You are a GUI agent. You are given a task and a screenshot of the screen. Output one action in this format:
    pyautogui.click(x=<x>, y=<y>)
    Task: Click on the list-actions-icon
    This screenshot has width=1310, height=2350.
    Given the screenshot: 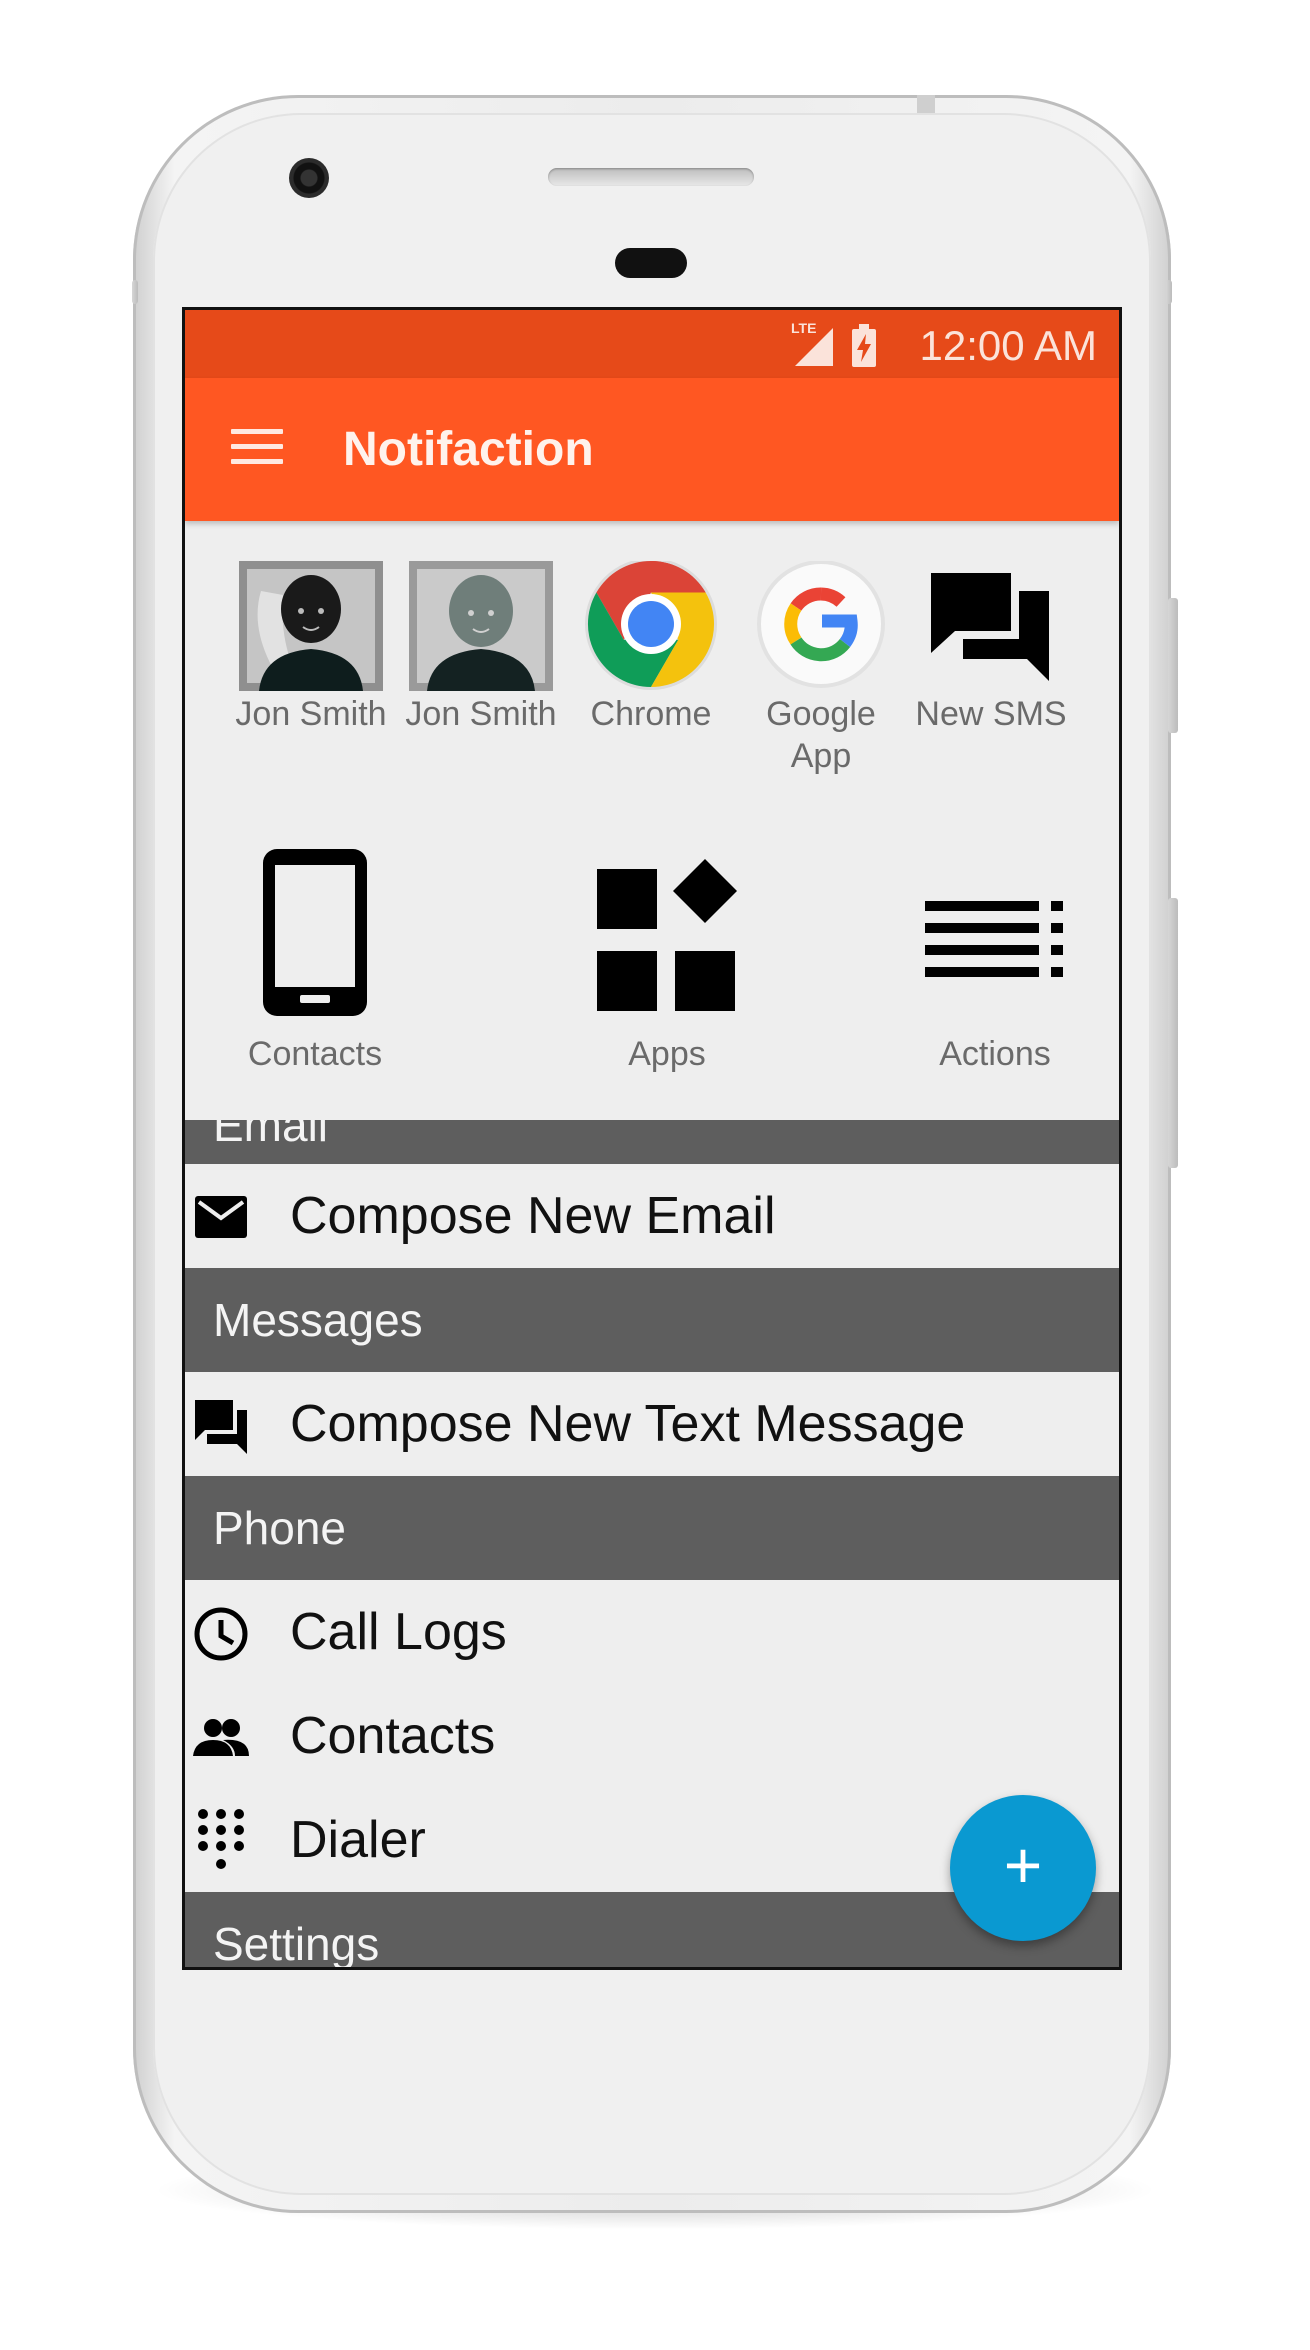 What is the action you would take?
    pyautogui.click(x=994, y=939)
    